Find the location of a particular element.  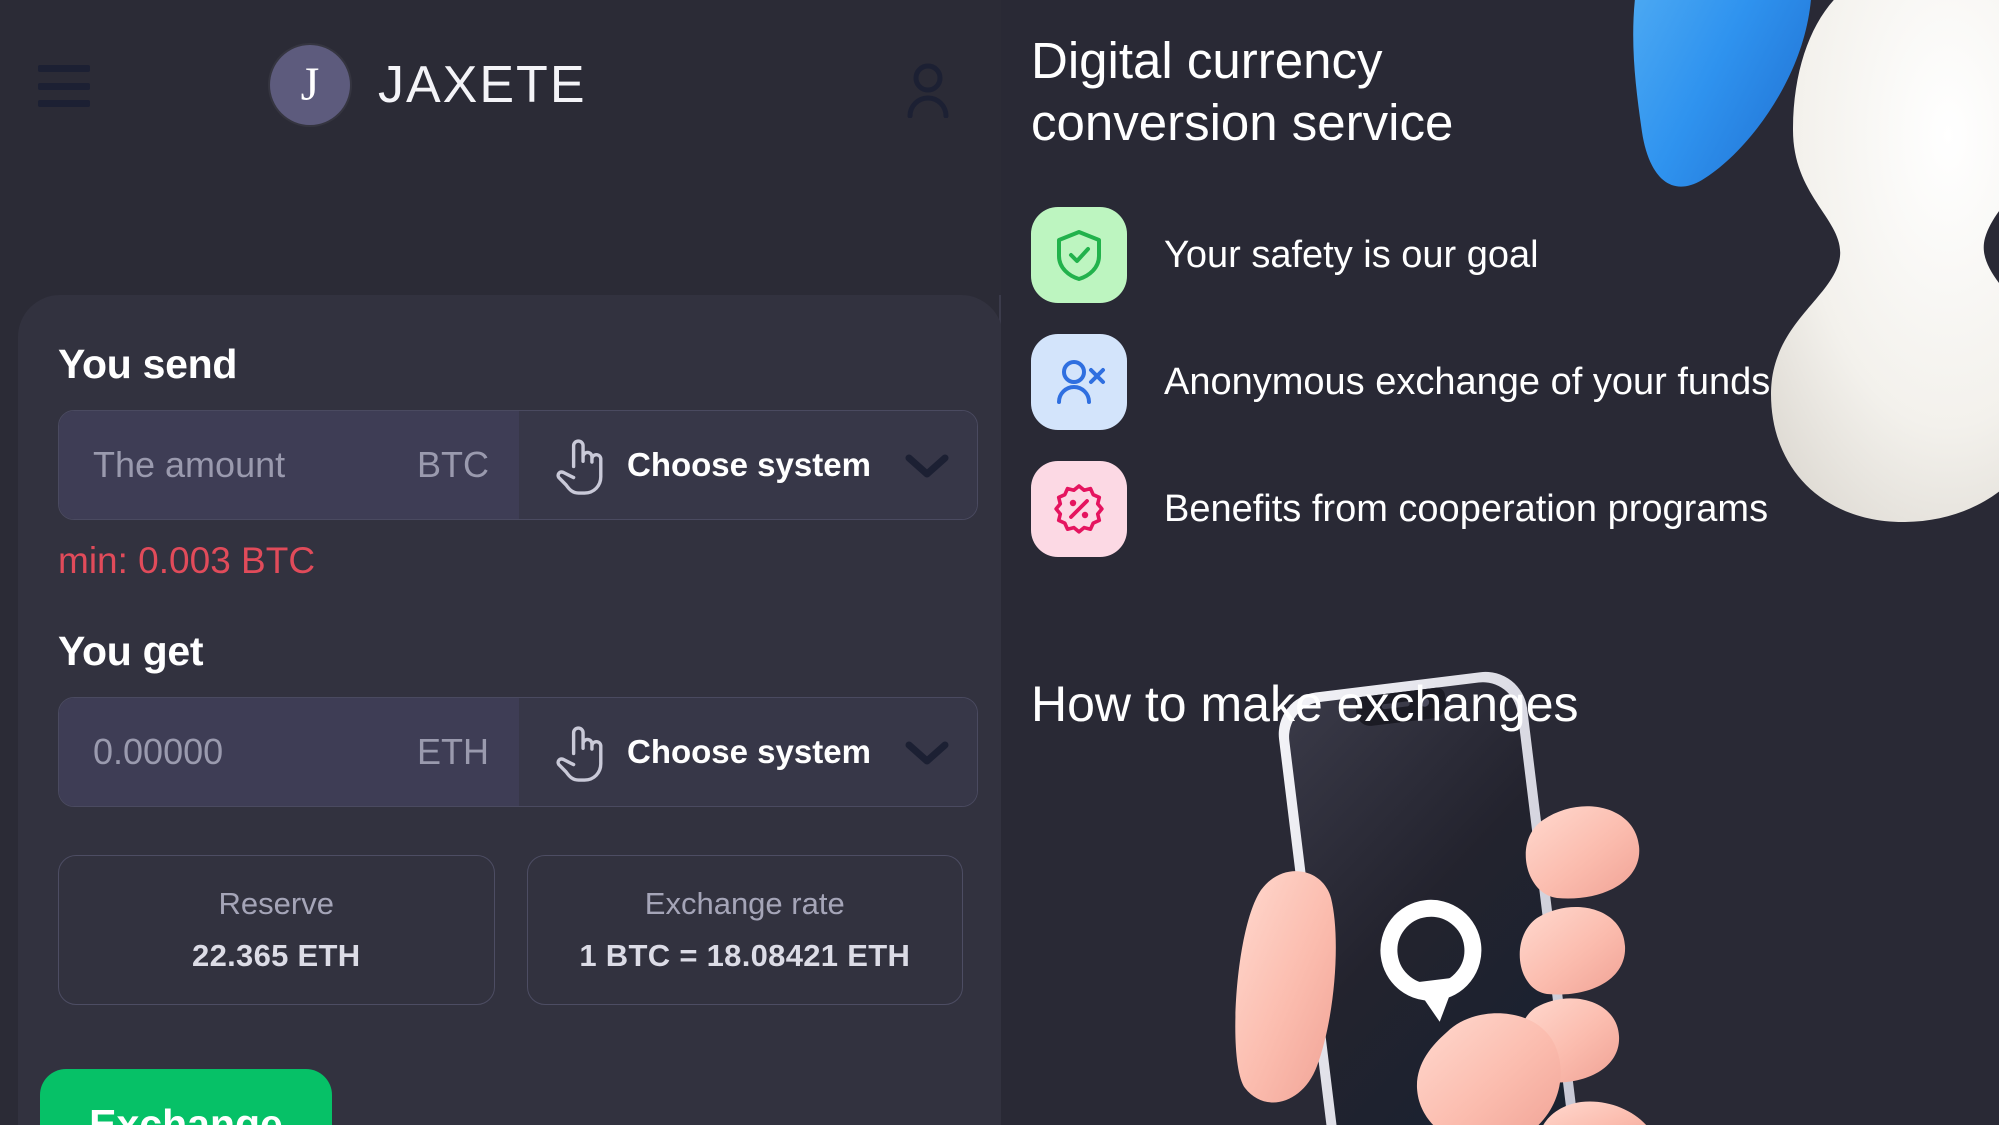

brand-logo: J JAXETE is located at coordinates (428, 85).